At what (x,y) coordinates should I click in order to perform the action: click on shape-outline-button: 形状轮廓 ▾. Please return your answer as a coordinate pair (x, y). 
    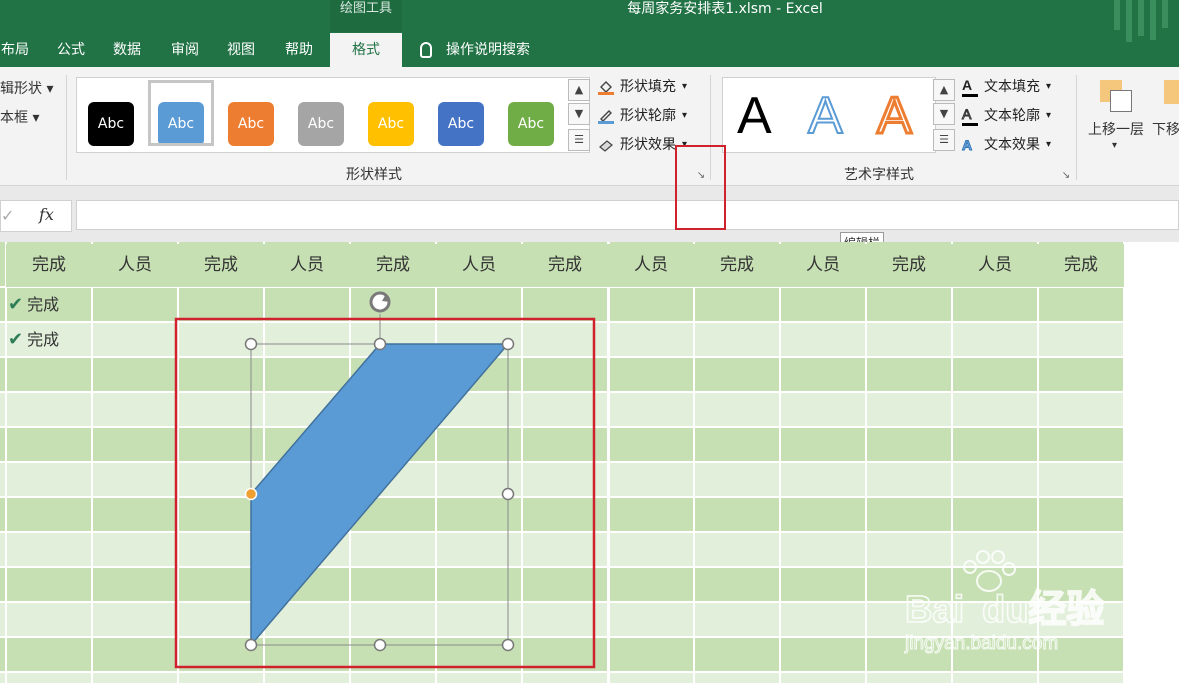
    Looking at the image, I should click on (642, 116).